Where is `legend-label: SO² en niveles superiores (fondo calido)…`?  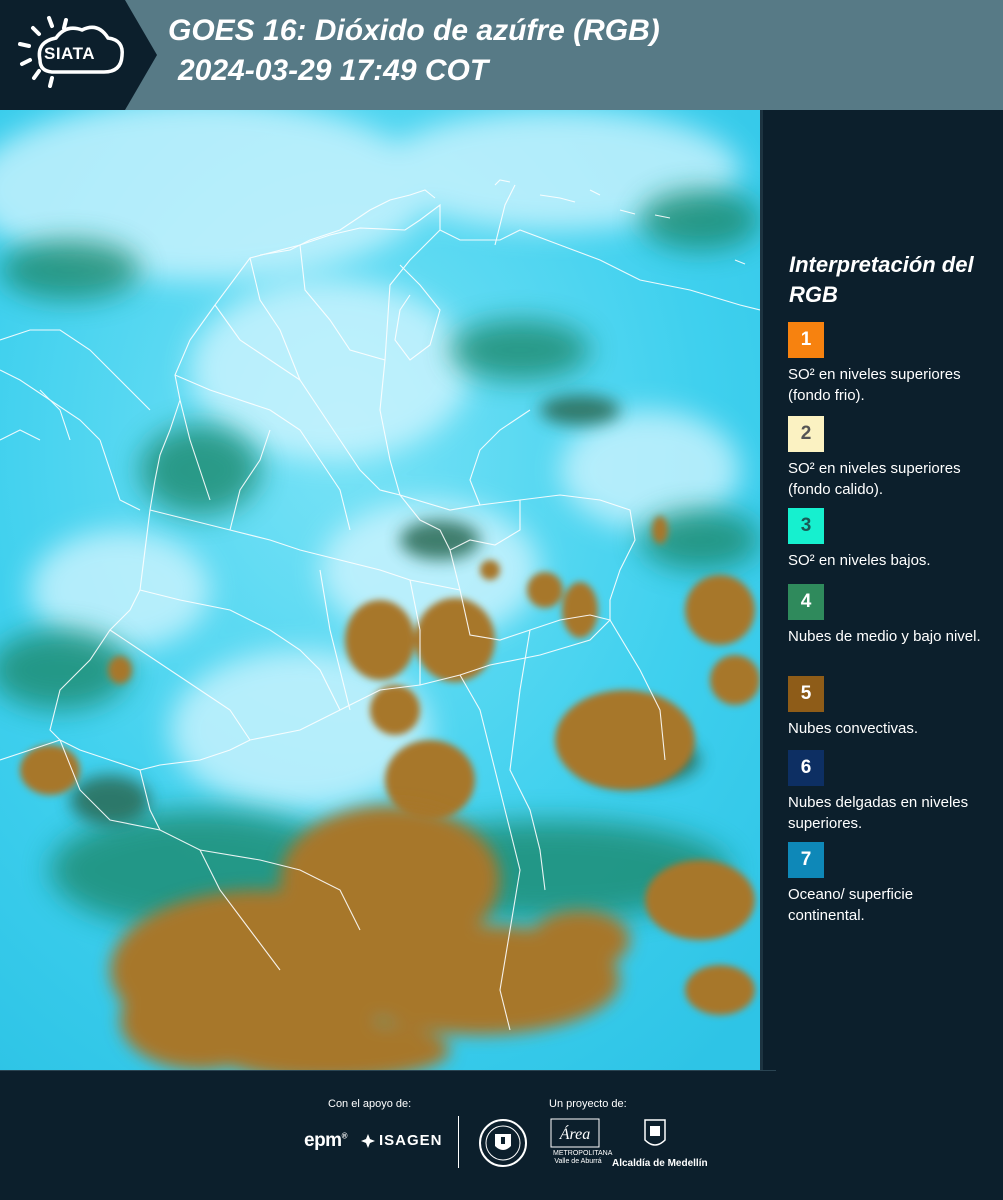 legend-label: SO² en niveles superiores (fondo calido)… is located at coordinates (874, 479).